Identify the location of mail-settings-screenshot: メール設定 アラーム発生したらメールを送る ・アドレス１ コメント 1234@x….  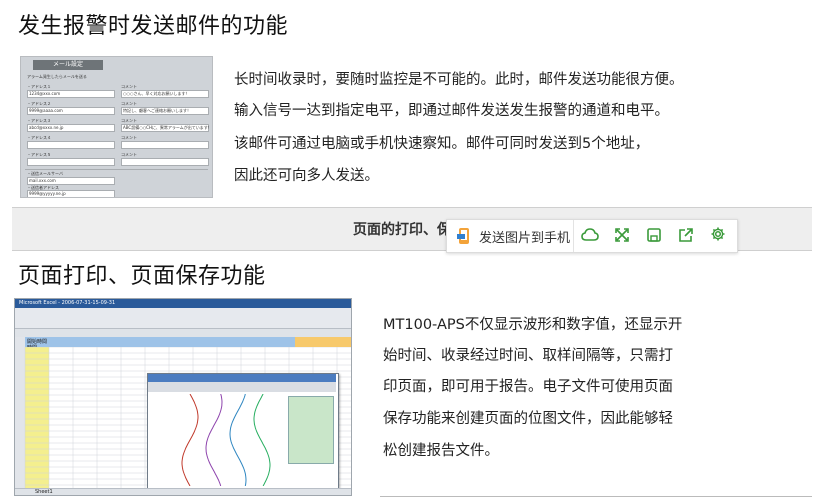
(116, 127).